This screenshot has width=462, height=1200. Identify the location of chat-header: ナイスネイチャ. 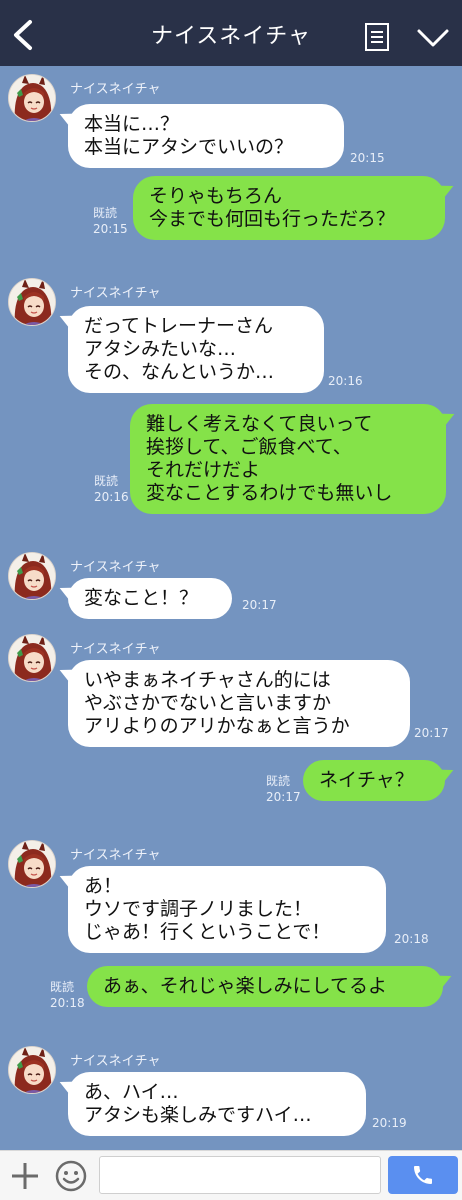
(231, 33).